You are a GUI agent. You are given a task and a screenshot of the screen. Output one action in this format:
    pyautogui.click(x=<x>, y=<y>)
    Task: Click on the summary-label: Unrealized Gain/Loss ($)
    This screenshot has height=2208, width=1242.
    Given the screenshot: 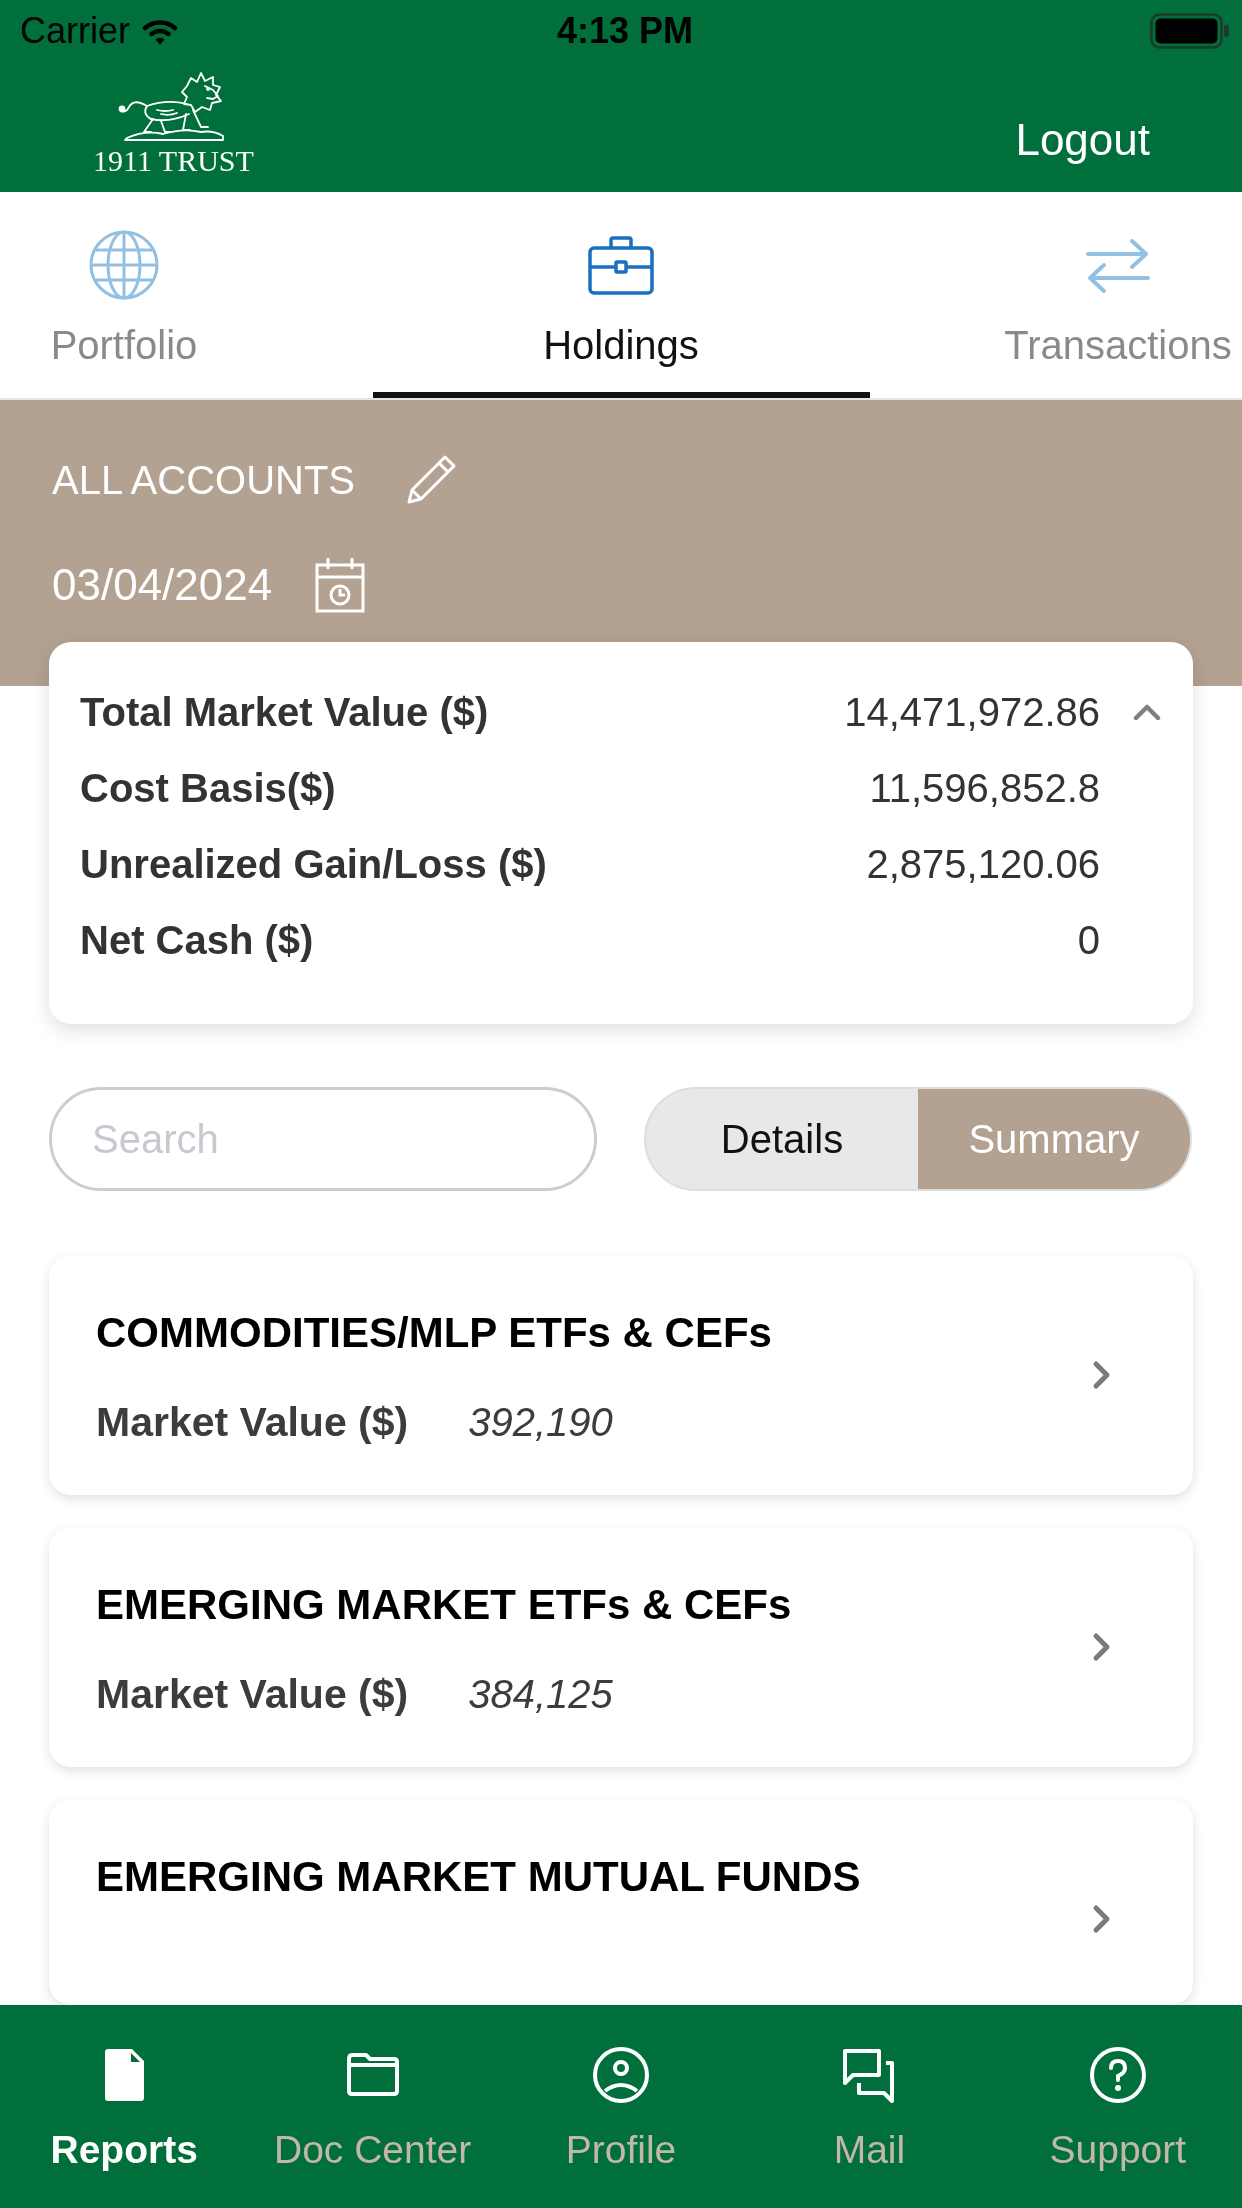 What is the action you would take?
    pyautogui.click(x=313, y=864)
    